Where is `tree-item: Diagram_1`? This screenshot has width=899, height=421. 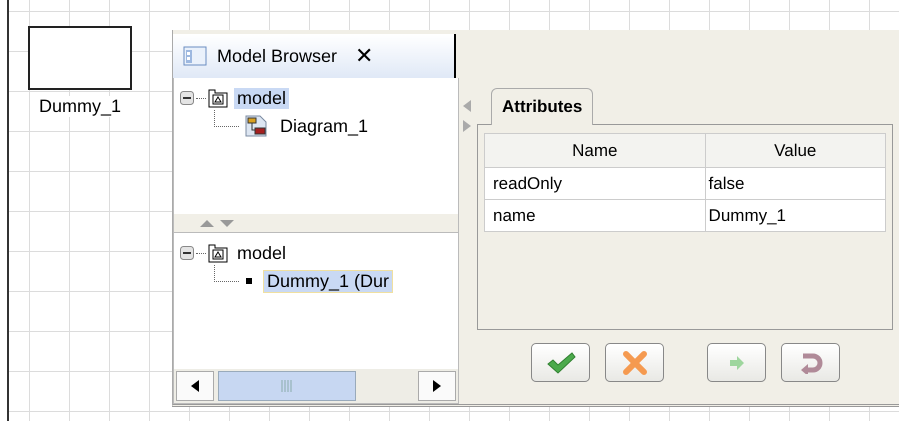
tree-item: Diagram_1 is located at coordinates (324, 126).